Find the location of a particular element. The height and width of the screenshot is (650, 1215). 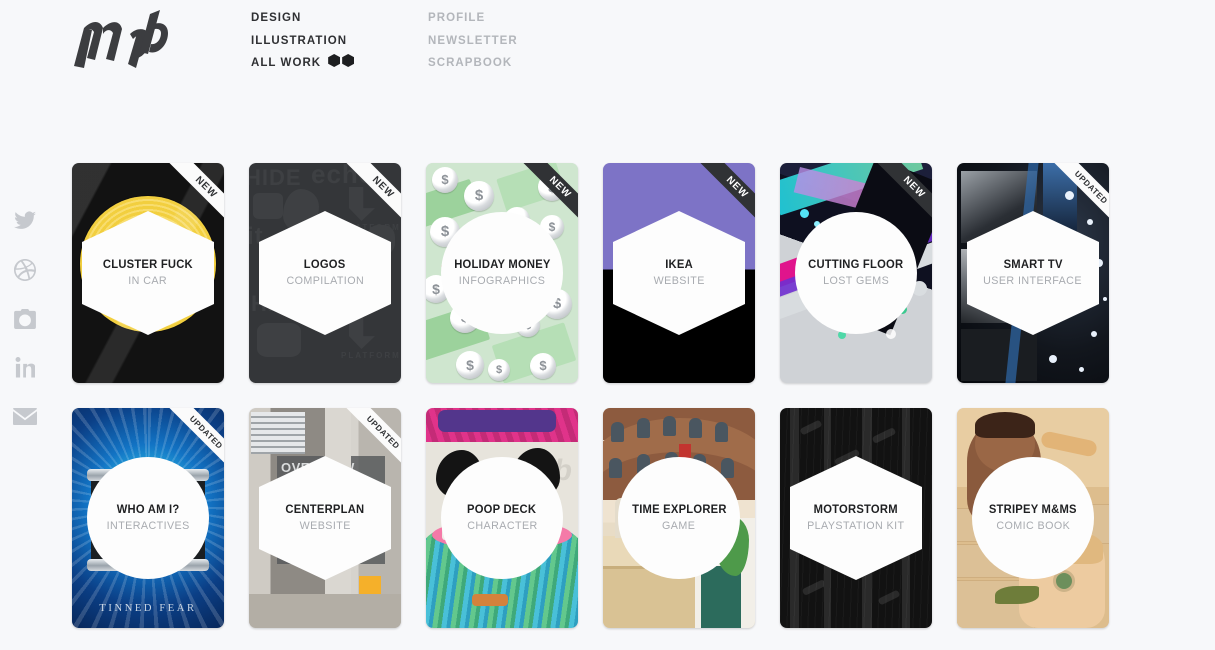

card-subtitle: INTERACTIVES is located at coordinates (148, 526).